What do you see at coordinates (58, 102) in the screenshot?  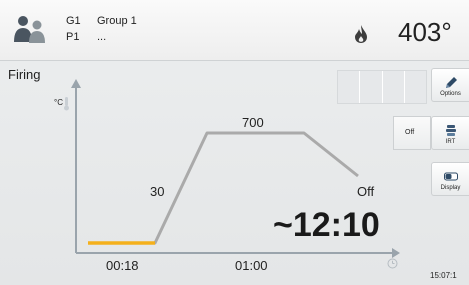 I see `y-unit-label: °C` at bounding box center [58, 102].